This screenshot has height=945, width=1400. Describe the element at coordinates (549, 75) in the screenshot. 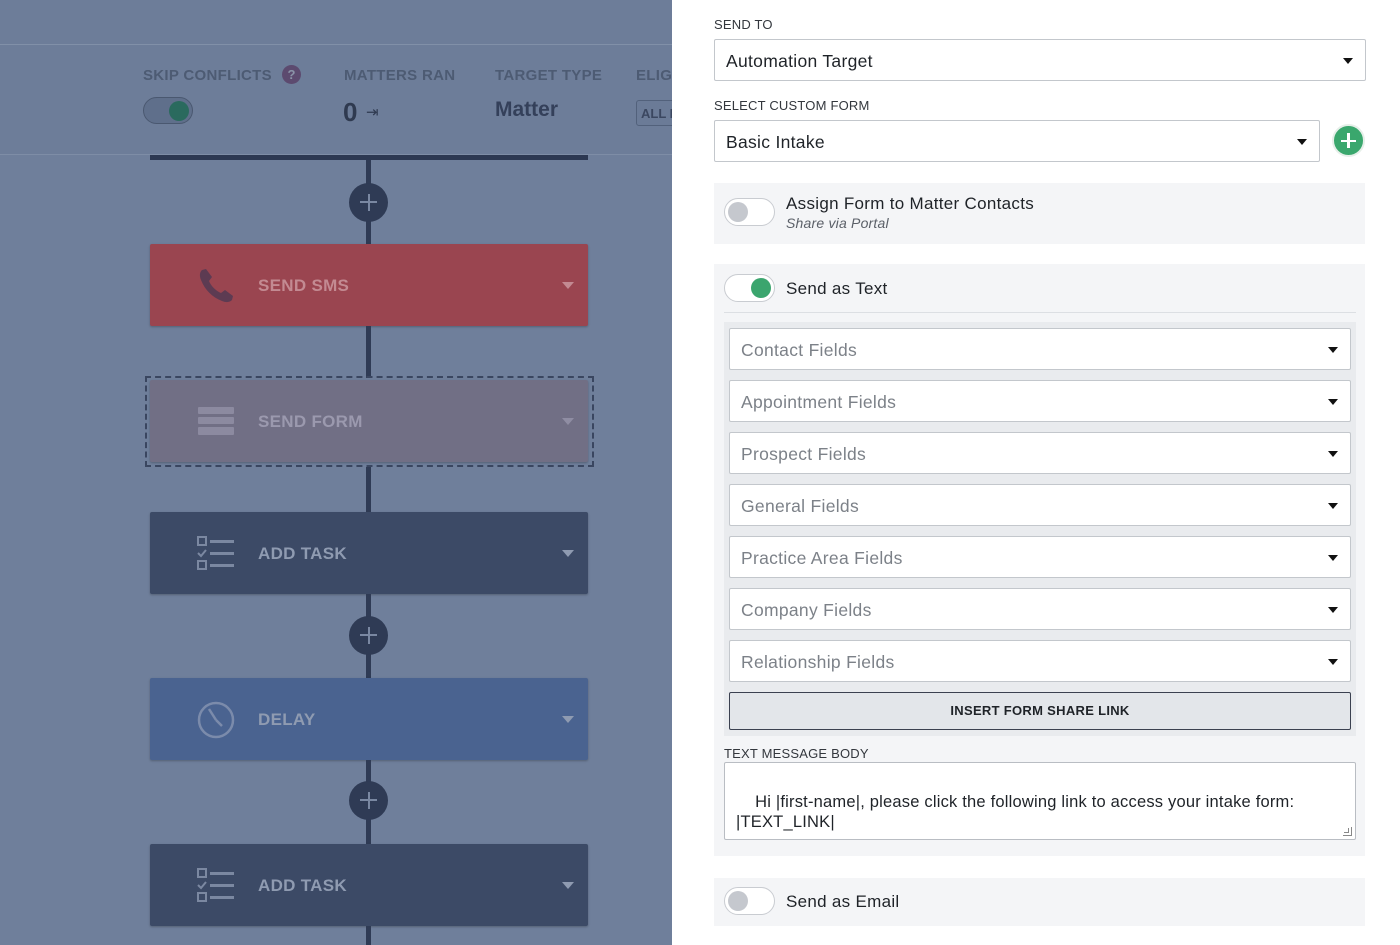

I see `target-type-label: TARGET TYPE` at that location.